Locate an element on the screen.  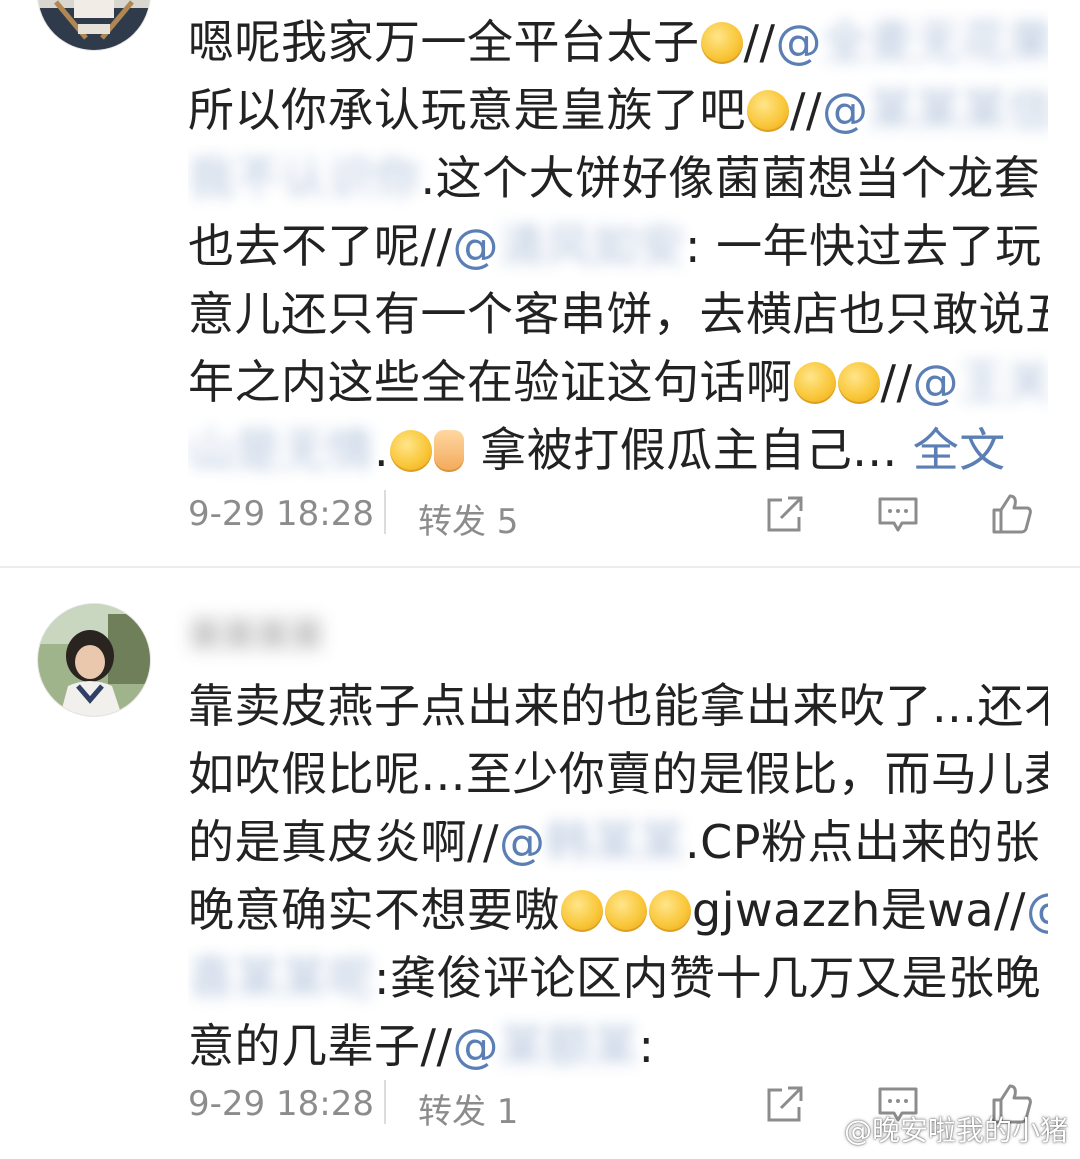
pleading-emoji is located at coordinates (721, 42).